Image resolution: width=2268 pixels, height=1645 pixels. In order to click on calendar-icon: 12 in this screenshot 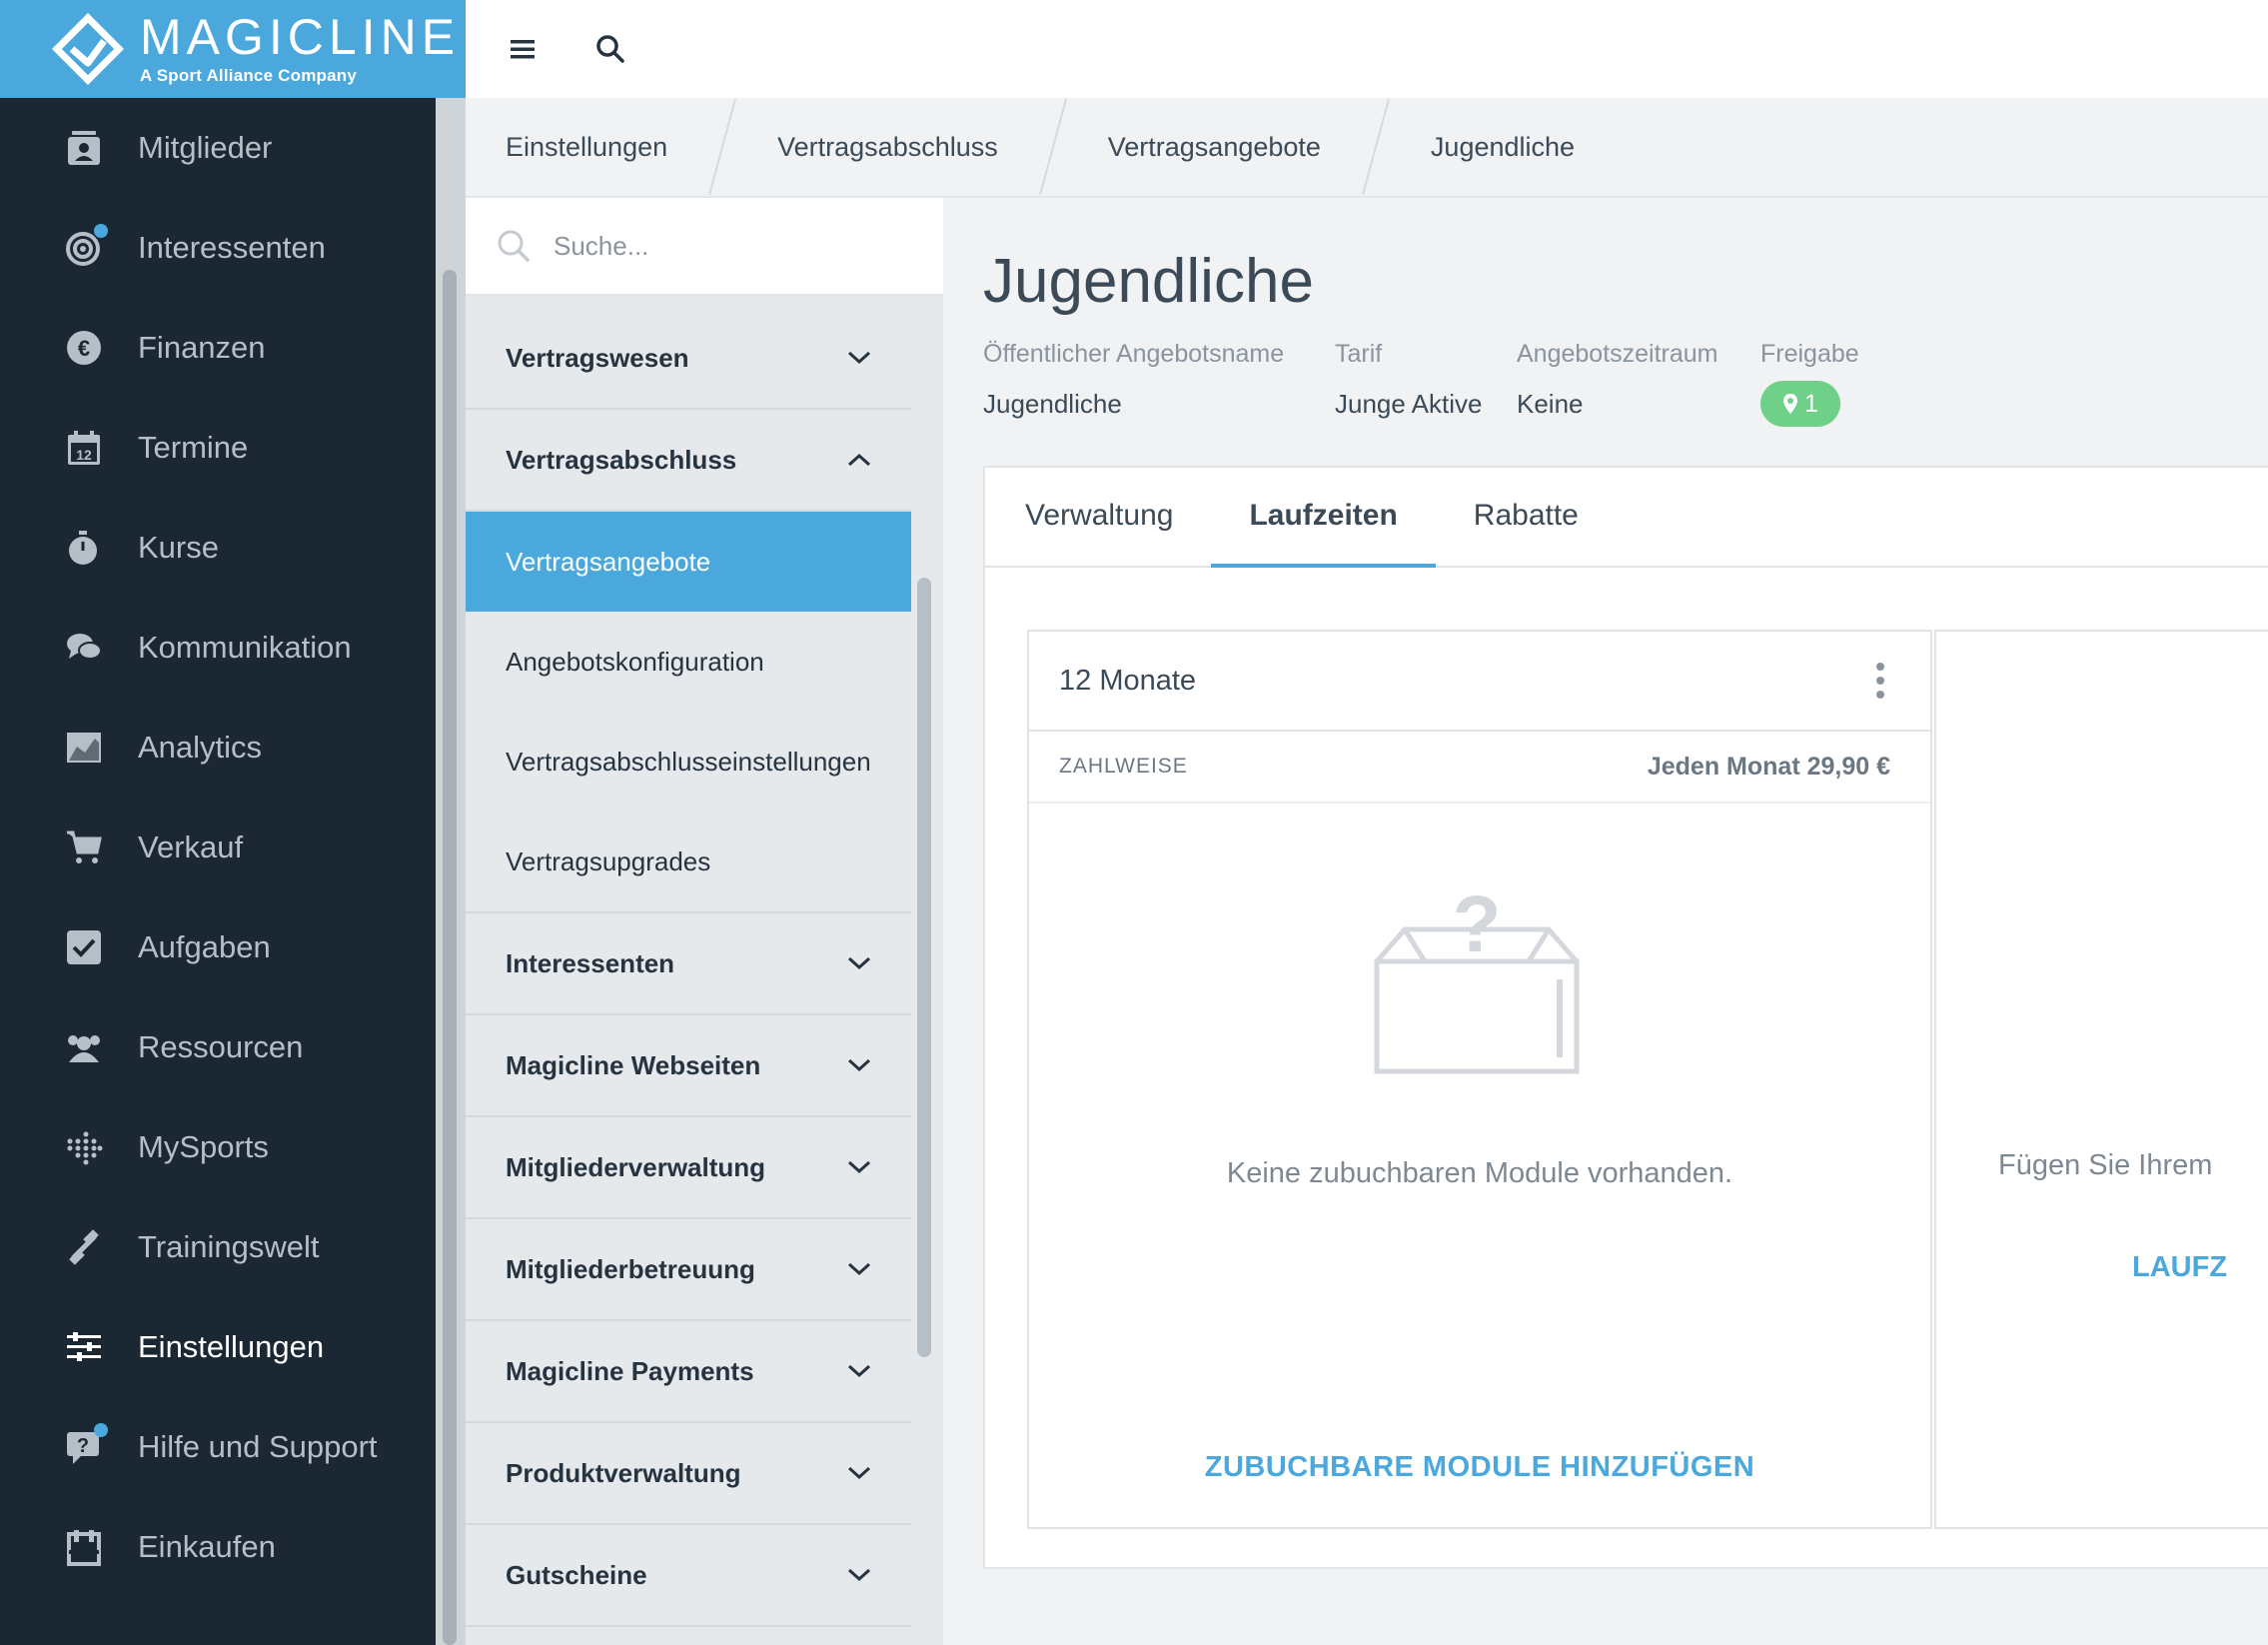, I will do `click(84, 448)`.